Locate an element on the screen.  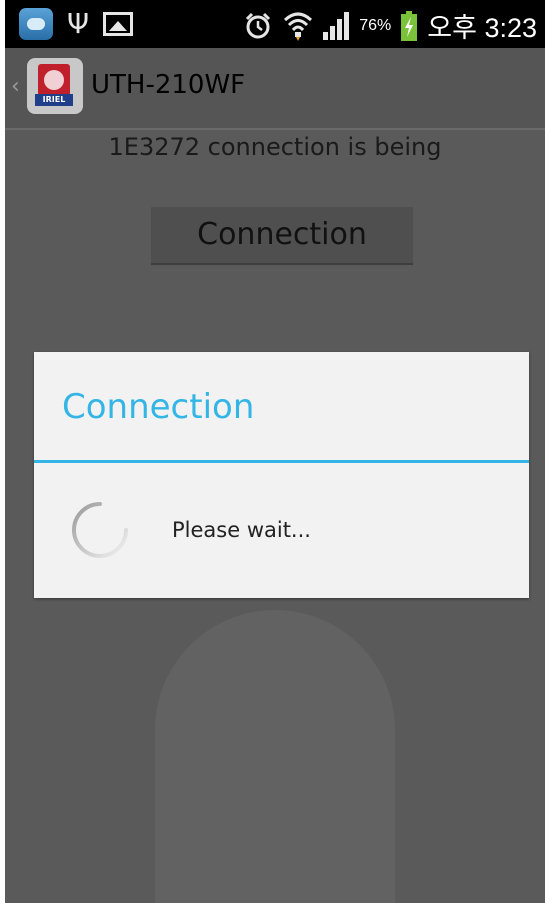
wifi-icon is located at coordinates (298, 26).